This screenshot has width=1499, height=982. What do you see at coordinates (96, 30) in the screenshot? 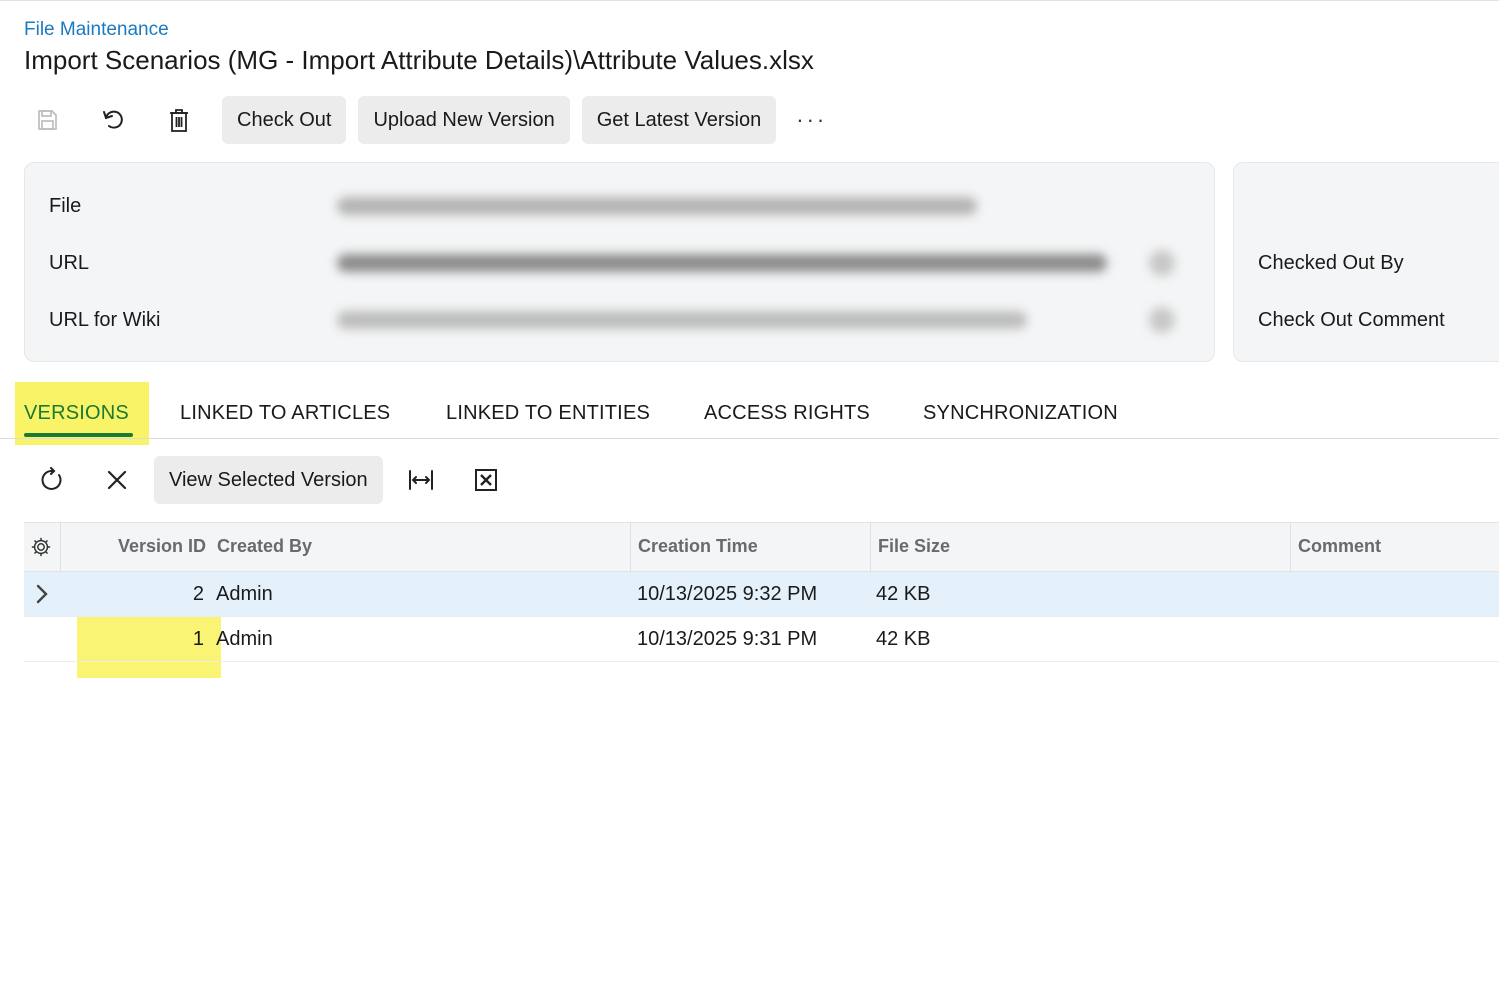
I see `breadcrumb: File Maintenance` at bounding box center [96, 30].